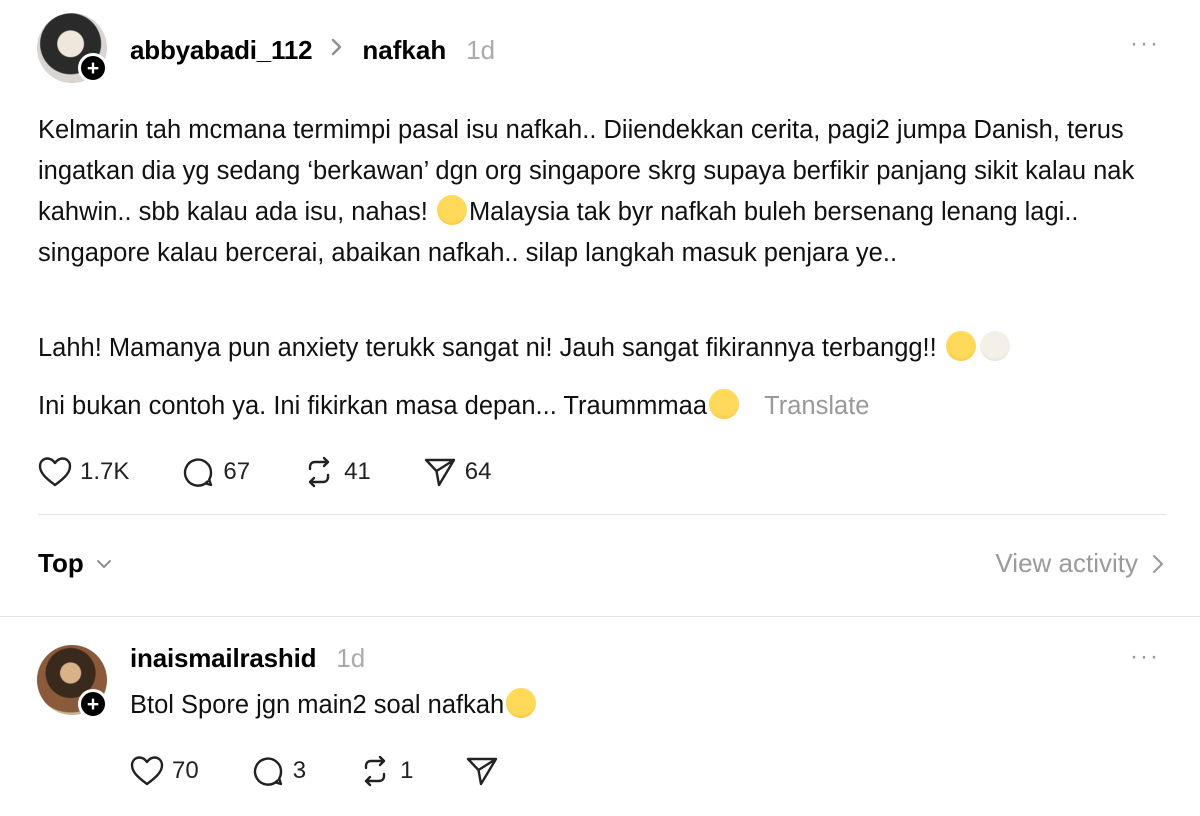  Describe the element at coordinates (103, 563) in the screenshot. I see `chevron-down-icon` at that location.